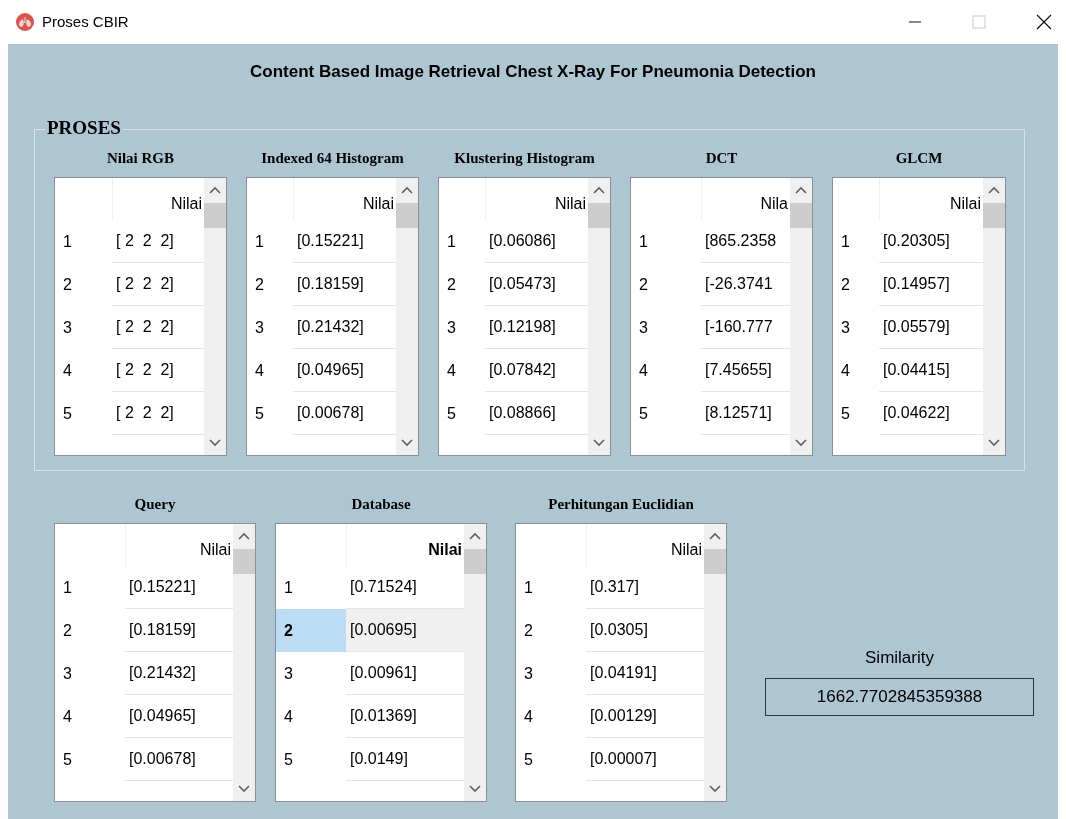  What do you see at coordinates (533, 72) in the screenshot?
I see `page-heading: Content Based Image Retrieval Chest X-Ray For Pneumonia Detection` at bounding box center [533, 72].